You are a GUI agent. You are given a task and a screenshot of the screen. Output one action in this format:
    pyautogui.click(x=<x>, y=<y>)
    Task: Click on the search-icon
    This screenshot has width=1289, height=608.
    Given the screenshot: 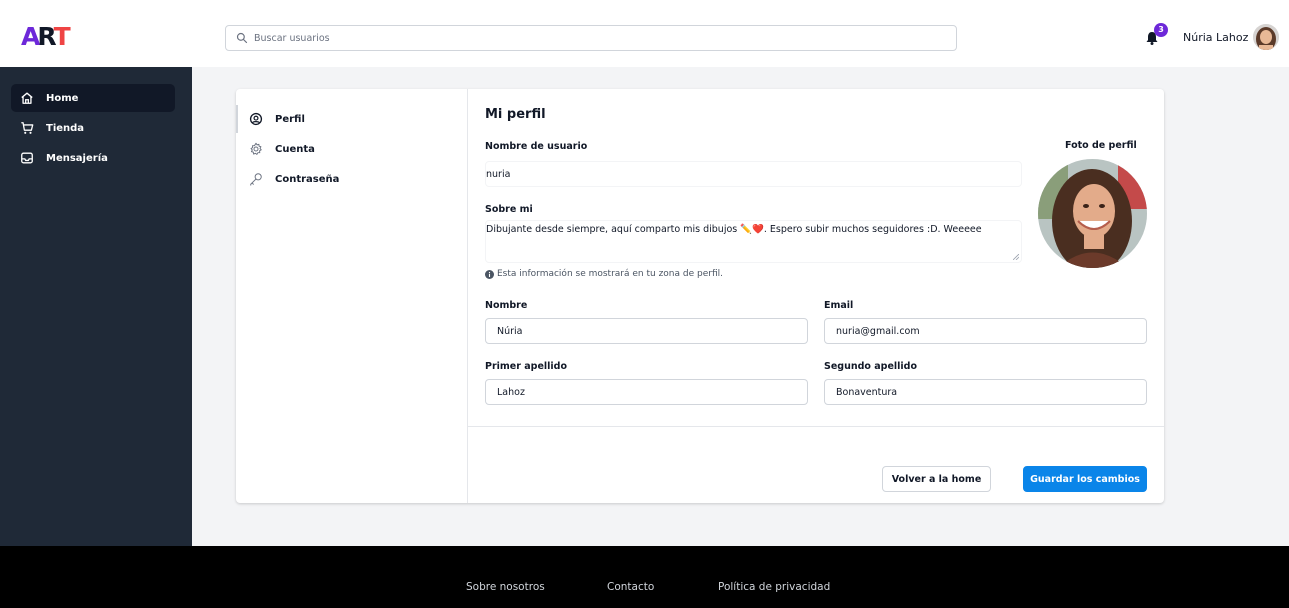 What is the action you would take?
    pyautogui.click(x=242, y=38)
    